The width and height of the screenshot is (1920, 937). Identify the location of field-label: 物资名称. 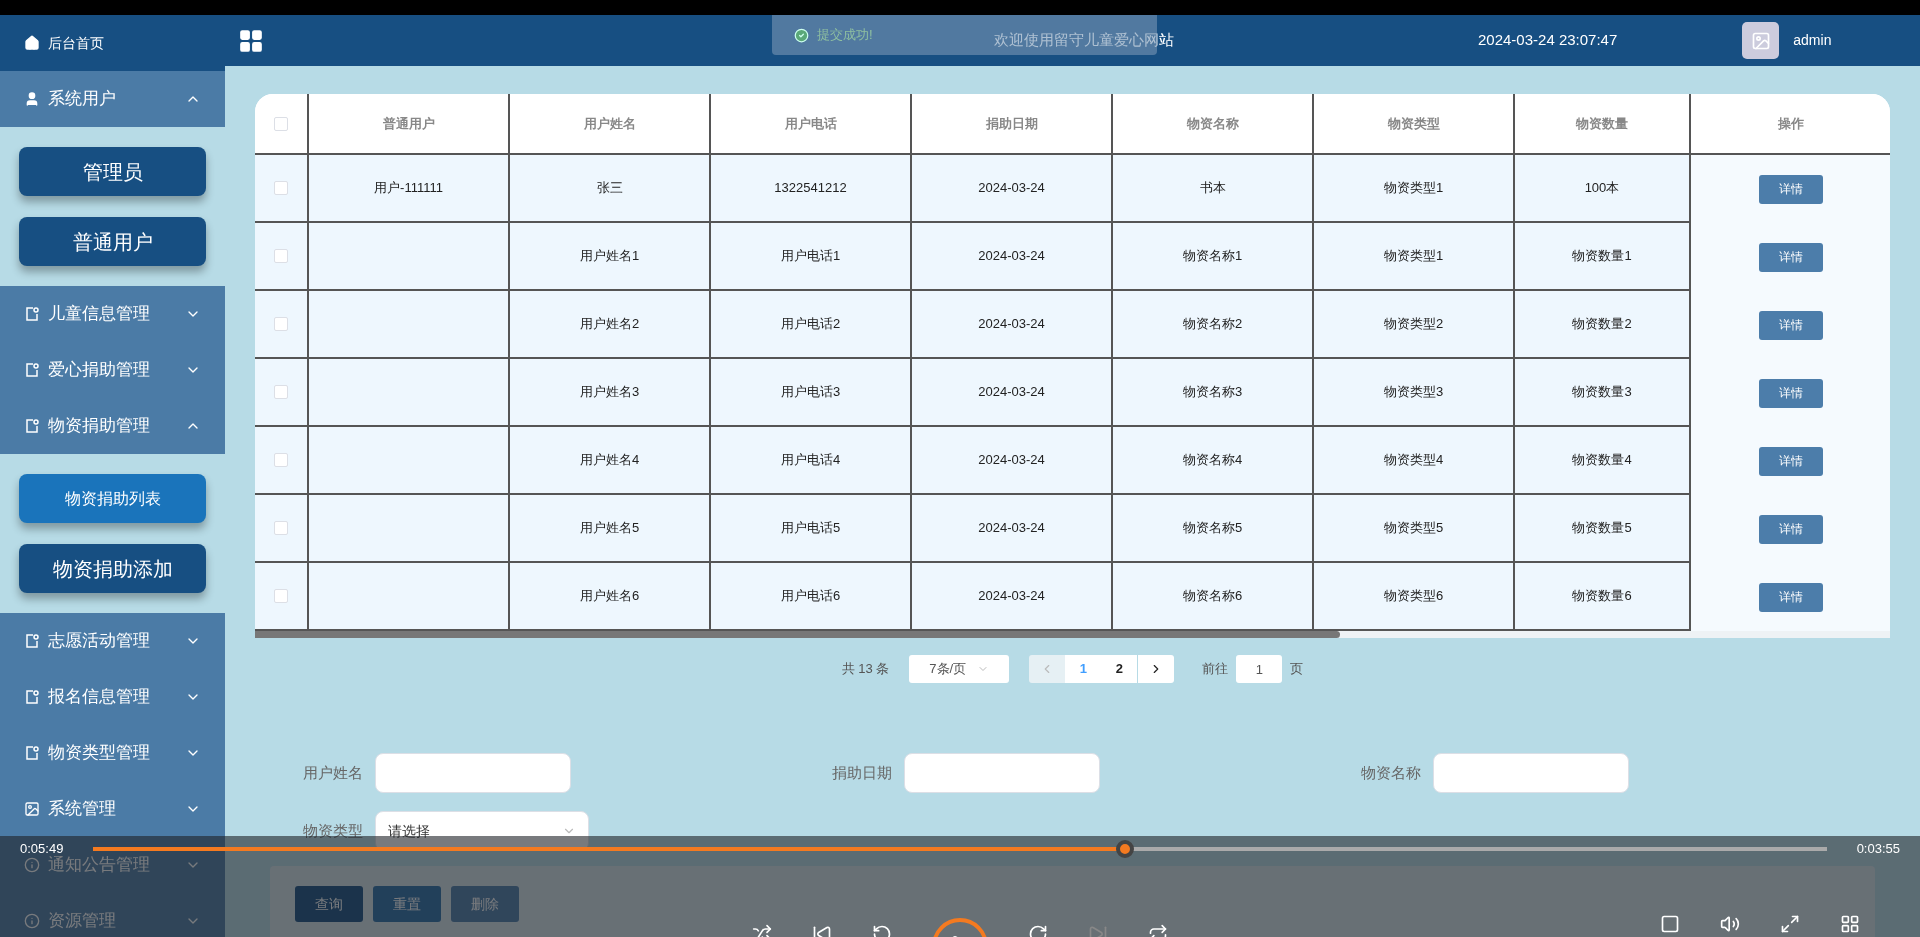
(1391, 772).